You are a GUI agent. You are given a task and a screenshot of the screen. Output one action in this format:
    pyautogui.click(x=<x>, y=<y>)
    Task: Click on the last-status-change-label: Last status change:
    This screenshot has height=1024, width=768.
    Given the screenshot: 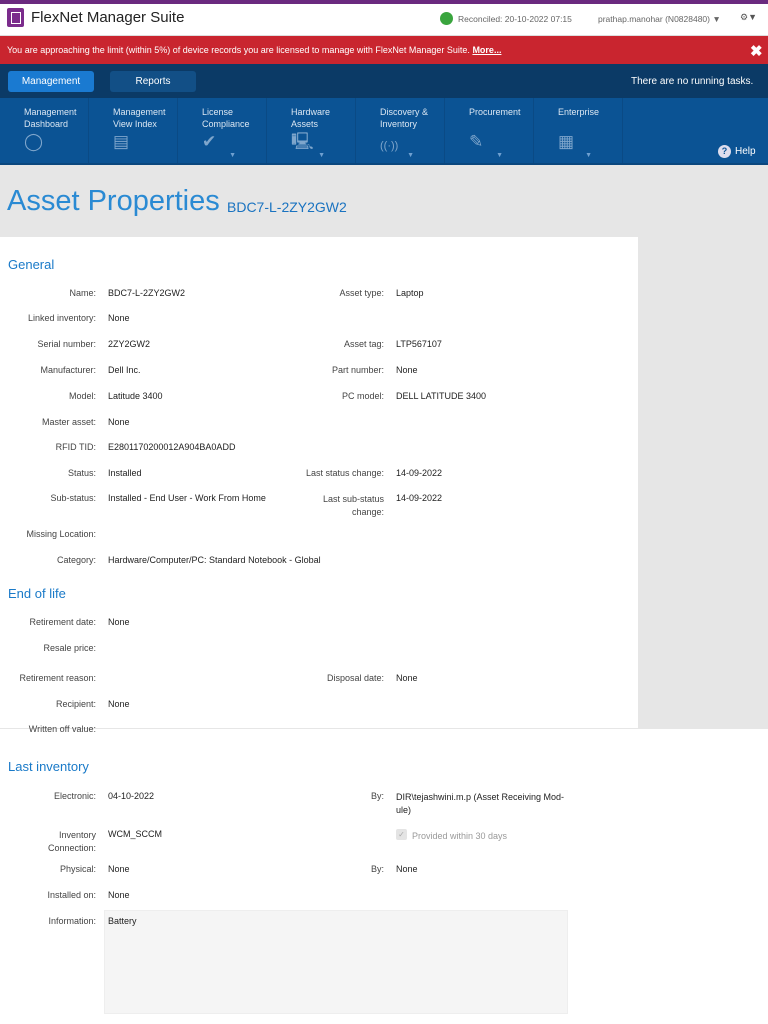 What is the action you would take?
    pyautogui.click(x=344, y=473)
    